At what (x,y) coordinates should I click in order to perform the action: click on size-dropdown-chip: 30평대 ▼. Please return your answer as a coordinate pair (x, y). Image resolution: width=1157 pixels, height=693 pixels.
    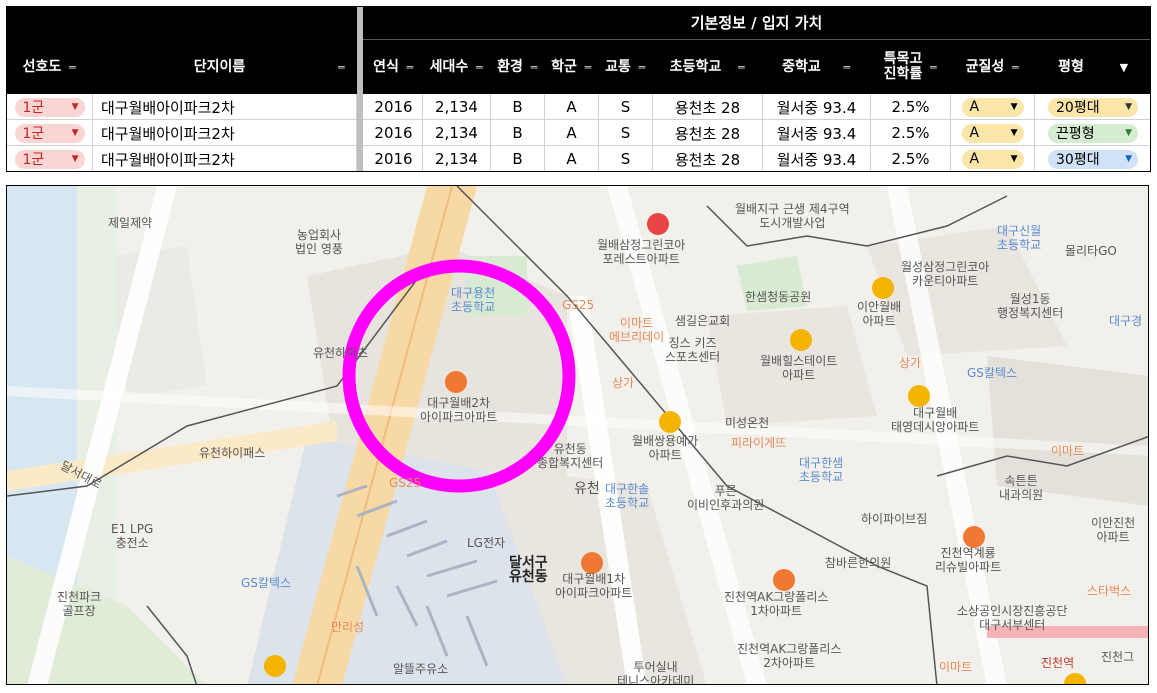
    Looking at the image, I should click on (1093, 159).